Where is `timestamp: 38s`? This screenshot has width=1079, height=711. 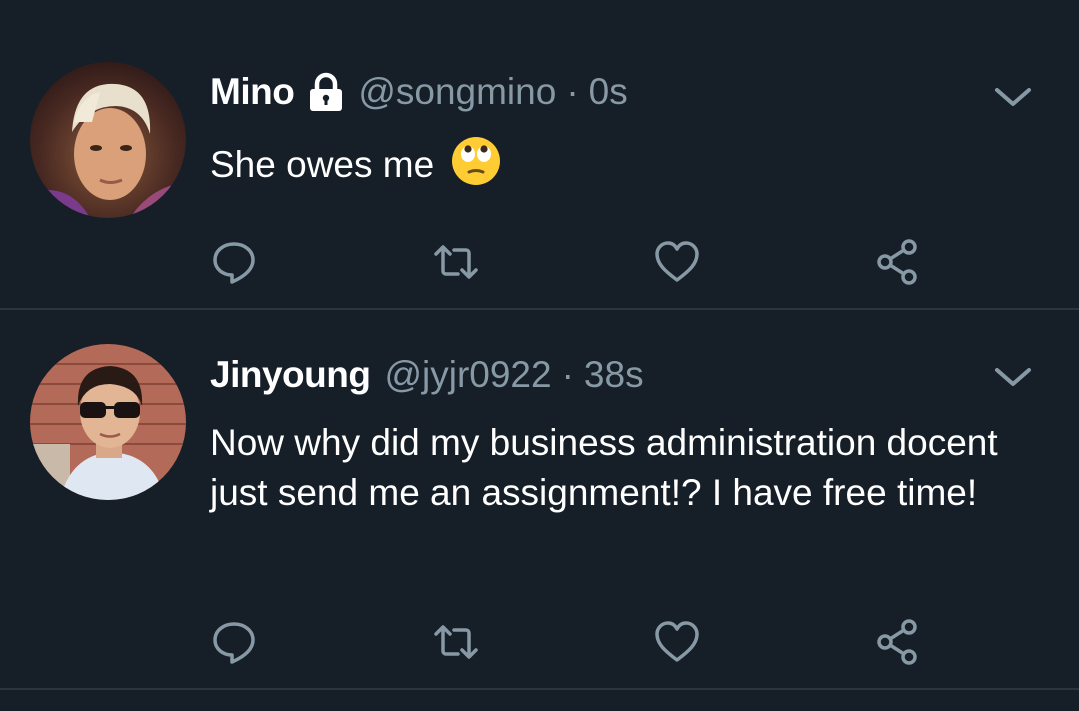 timestamp: 38s is located at coordinates (614, 375).